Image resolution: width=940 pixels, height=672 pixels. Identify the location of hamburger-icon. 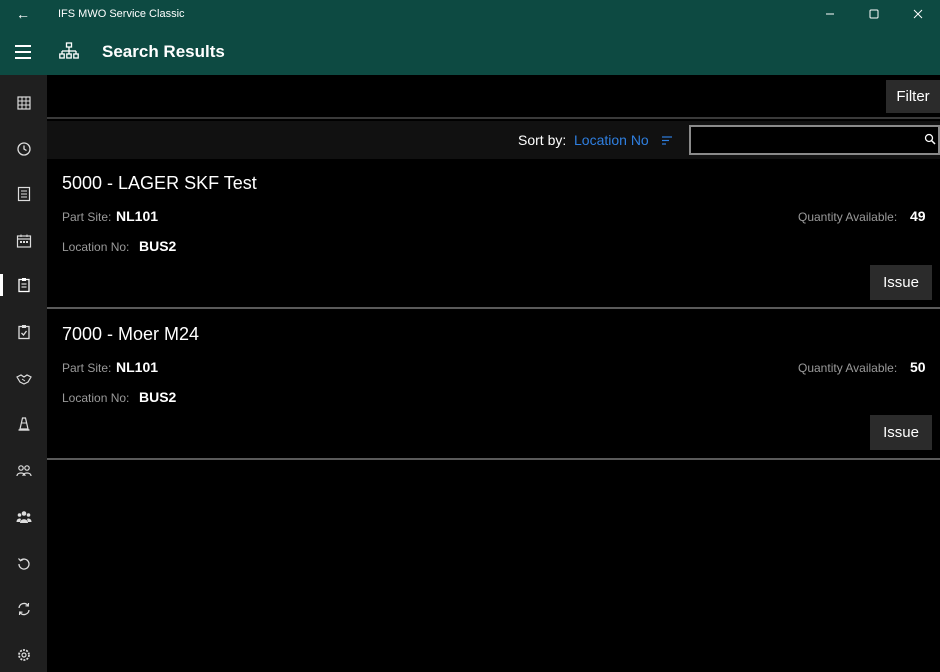
(23, 52).